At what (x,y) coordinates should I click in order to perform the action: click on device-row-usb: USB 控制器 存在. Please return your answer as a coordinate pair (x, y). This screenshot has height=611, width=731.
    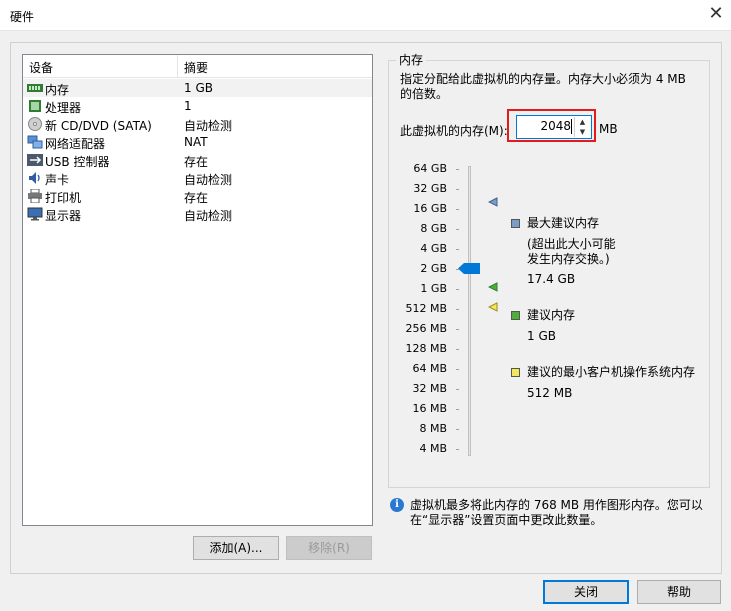
    Looking at the image, I should click on (197, 160).